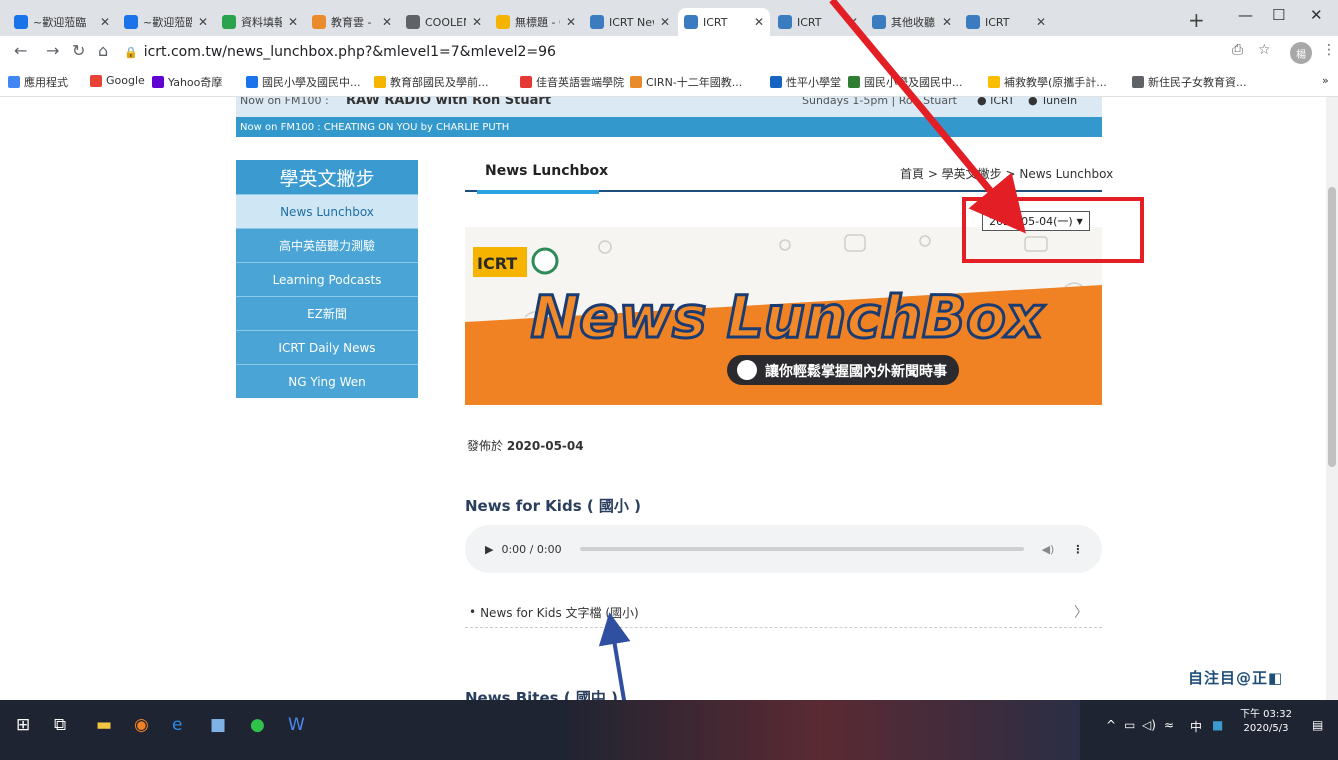 The width and height of the screenshot is (1338, 760). Describe the element at coordinates (257, 725) in the screenshot. I see `line-icon: ●` at that location.